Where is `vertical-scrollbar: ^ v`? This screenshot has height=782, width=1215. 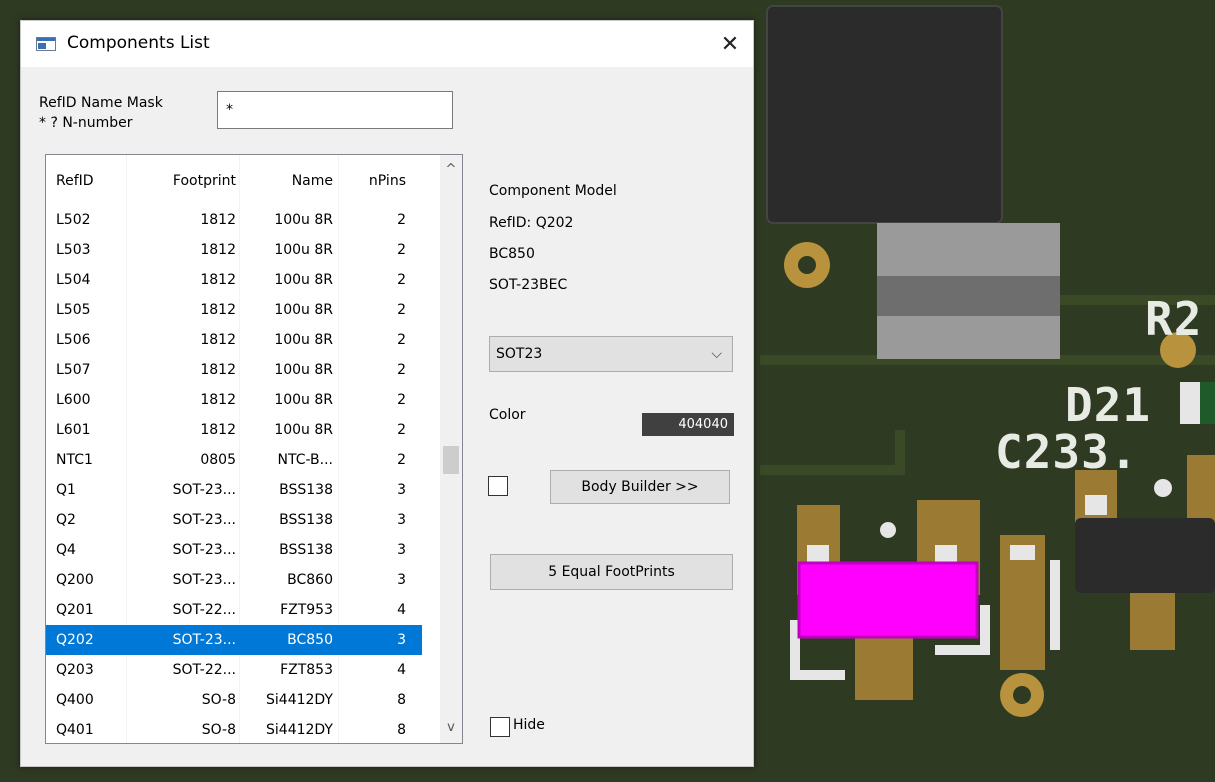 vertical-scrollbar: ^ v is located at coordinates (451, 449).